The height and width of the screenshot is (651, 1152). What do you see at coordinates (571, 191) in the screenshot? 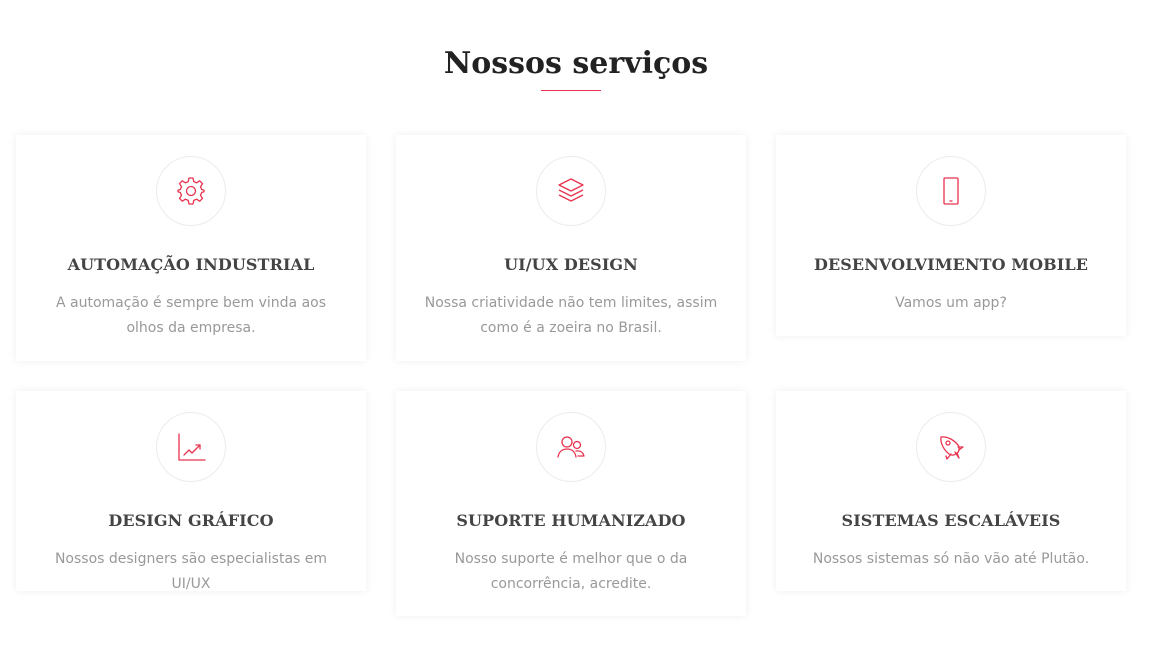
I see `layers-icon` at bounding box center [571, 191].